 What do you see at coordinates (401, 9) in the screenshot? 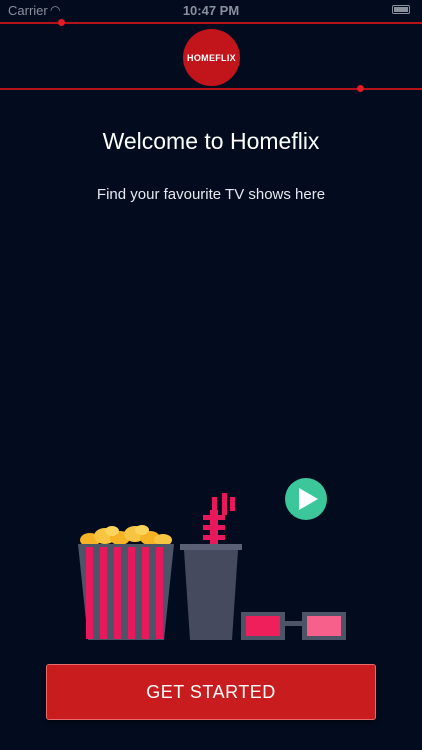
I see `battery-icon` at bounding box center [401, 9].